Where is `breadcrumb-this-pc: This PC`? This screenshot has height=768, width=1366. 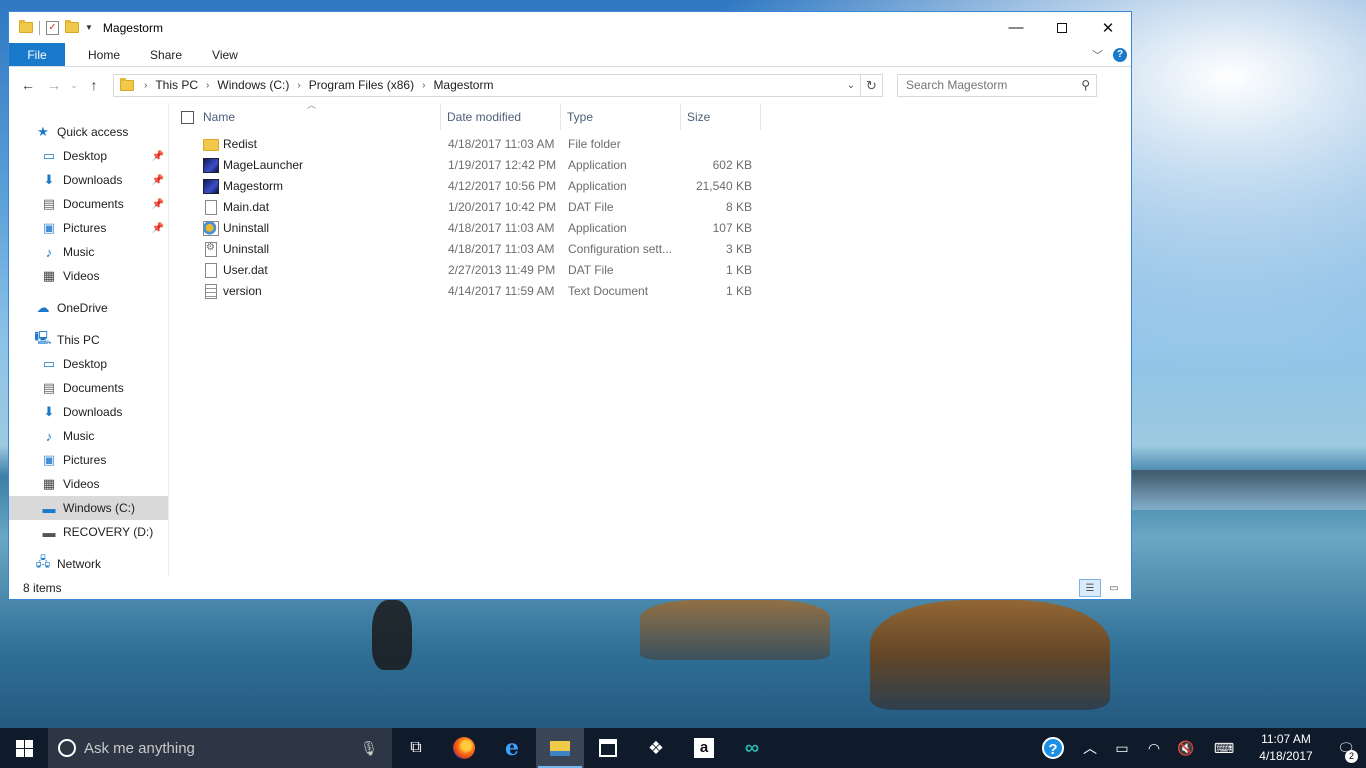
breadcrumb-this-pc: This PC is located at coordinates (176, 85).